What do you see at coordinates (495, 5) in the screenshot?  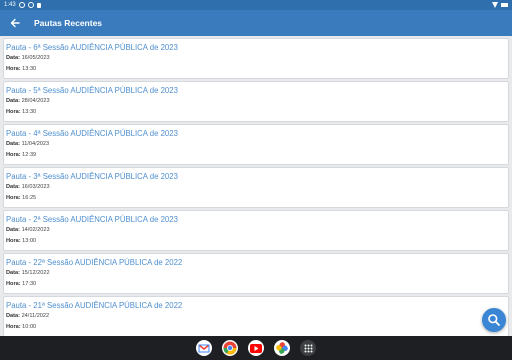 I see `wifi-icon` at bounding box center [495, 5].